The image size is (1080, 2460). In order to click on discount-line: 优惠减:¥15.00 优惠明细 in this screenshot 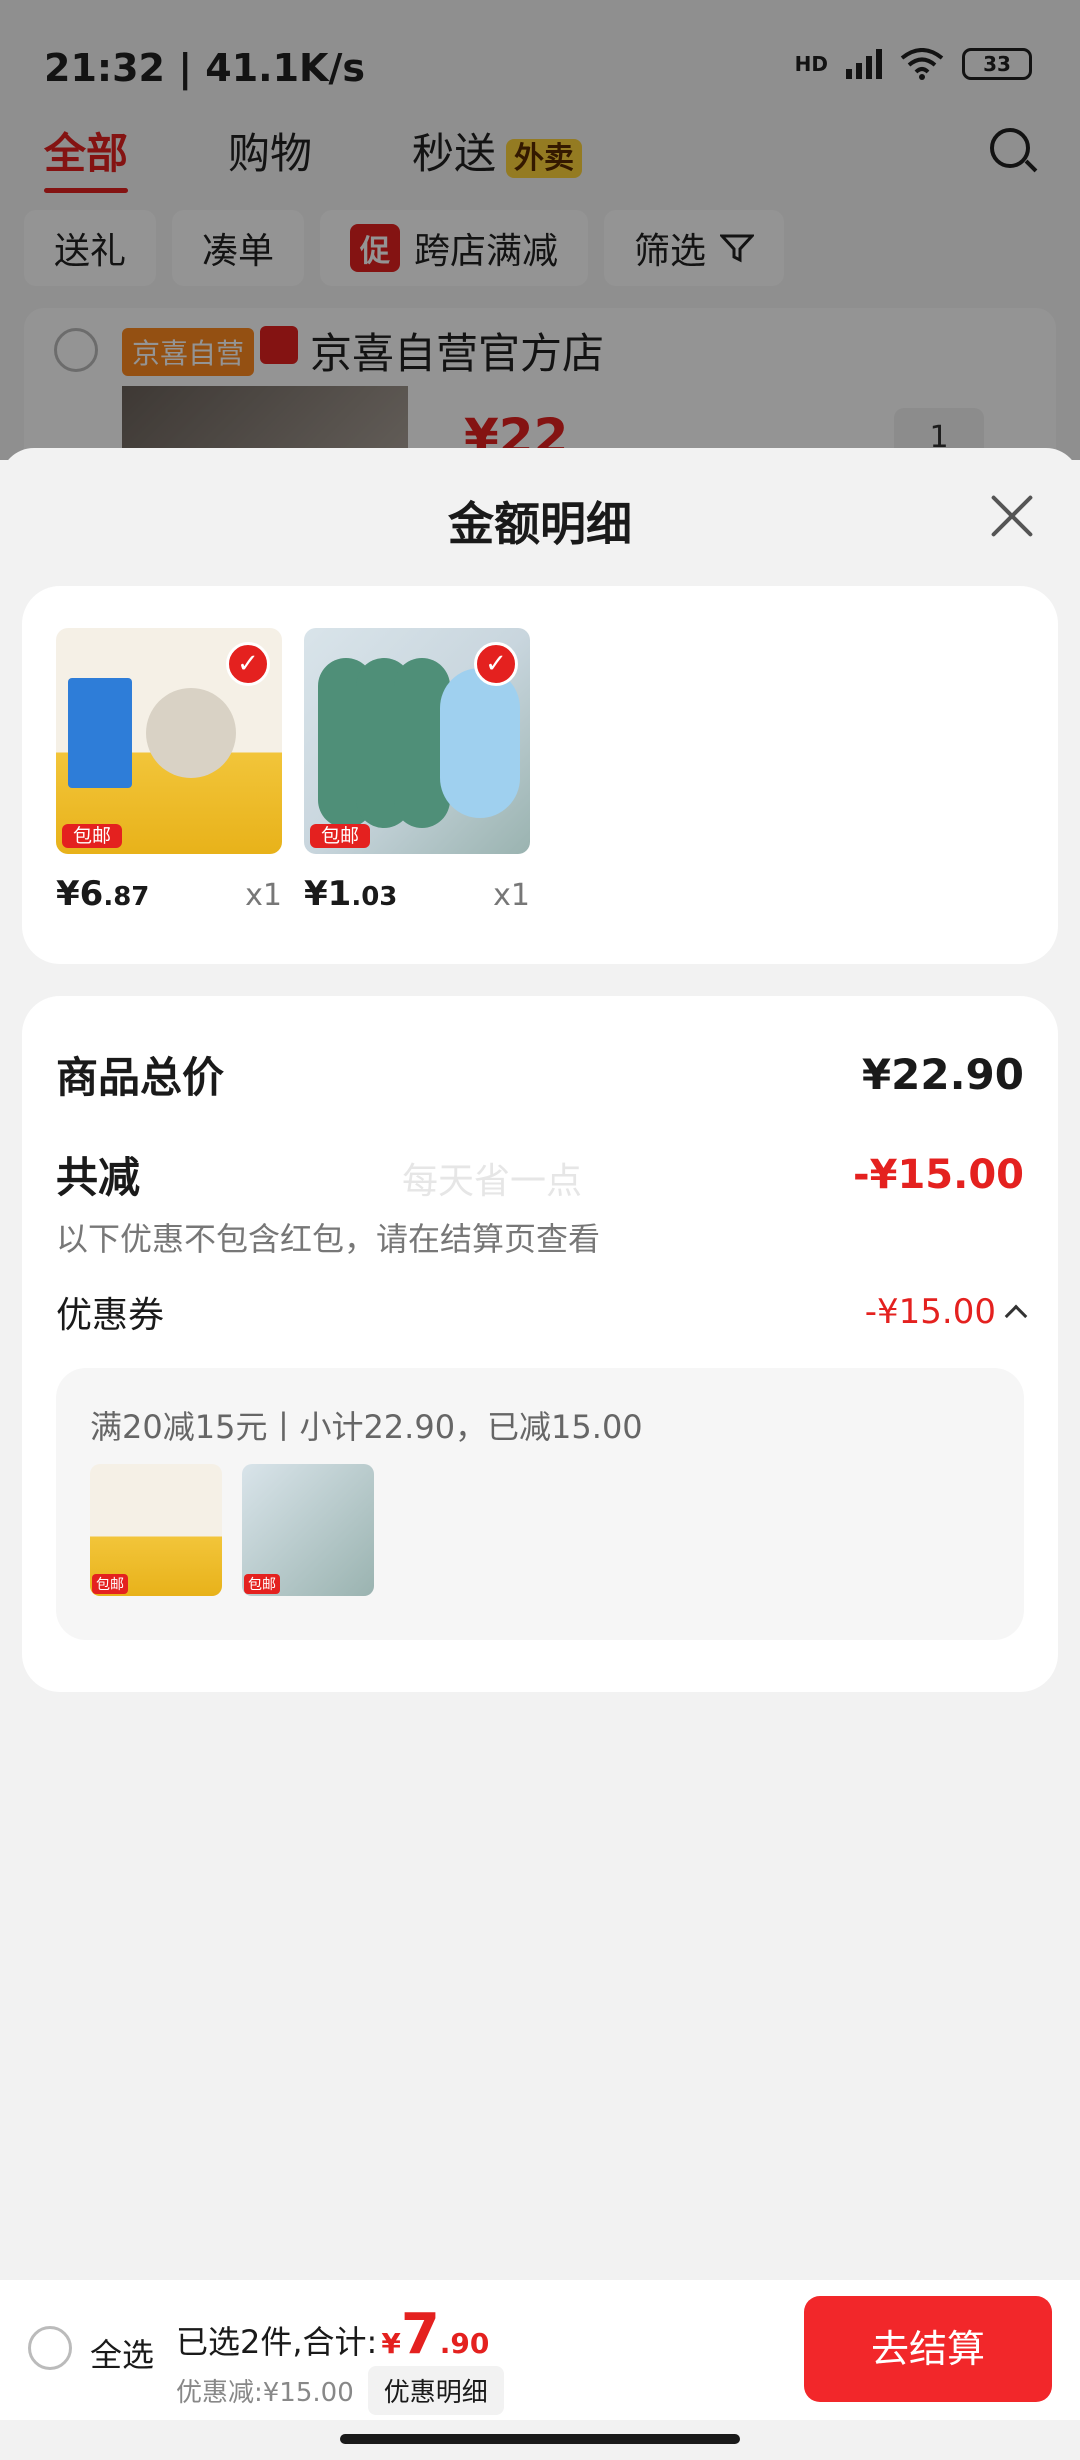, I will do `click(340, 2390)`.